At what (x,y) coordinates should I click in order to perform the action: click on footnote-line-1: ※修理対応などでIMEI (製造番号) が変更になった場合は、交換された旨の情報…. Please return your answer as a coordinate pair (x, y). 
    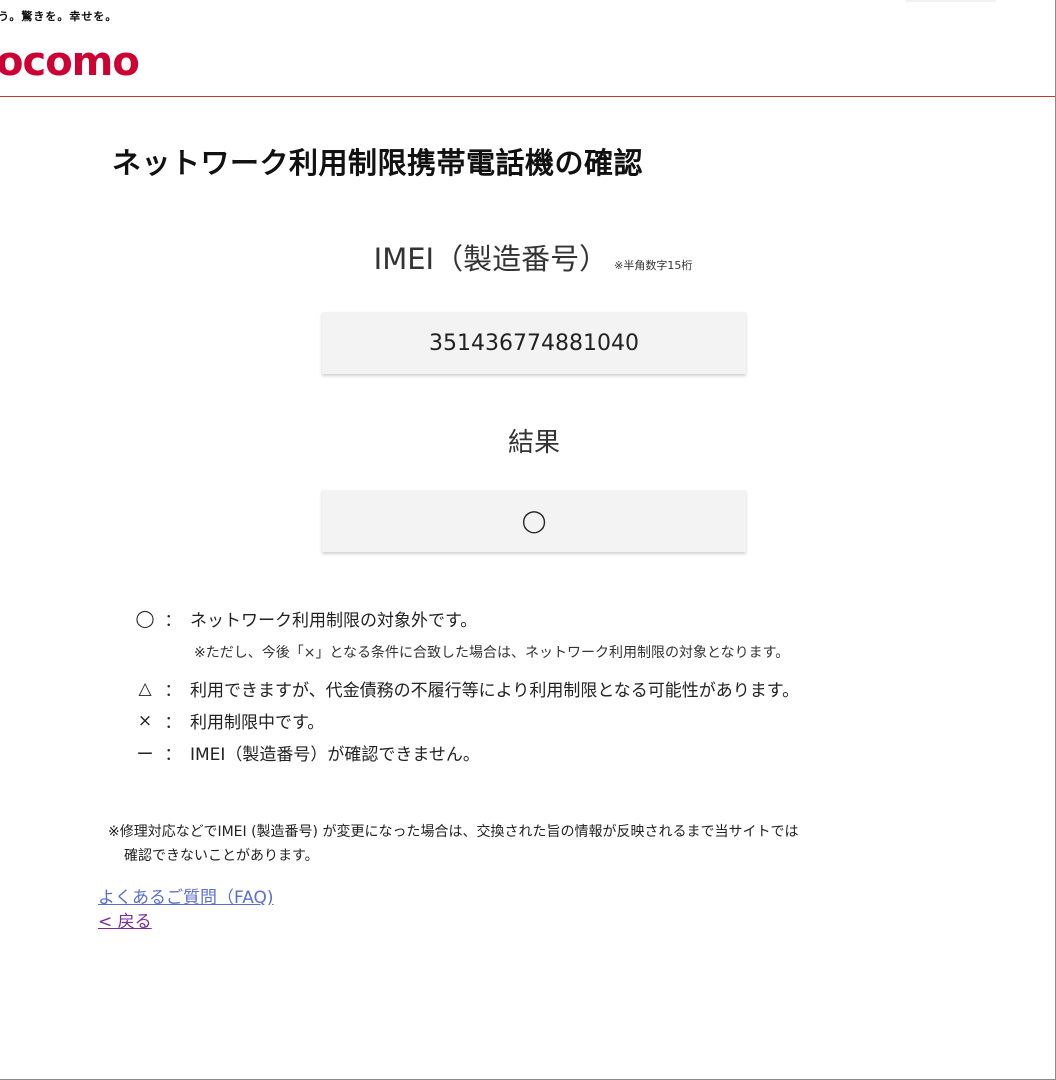
    Looking at the image, I should click on (453, 832).